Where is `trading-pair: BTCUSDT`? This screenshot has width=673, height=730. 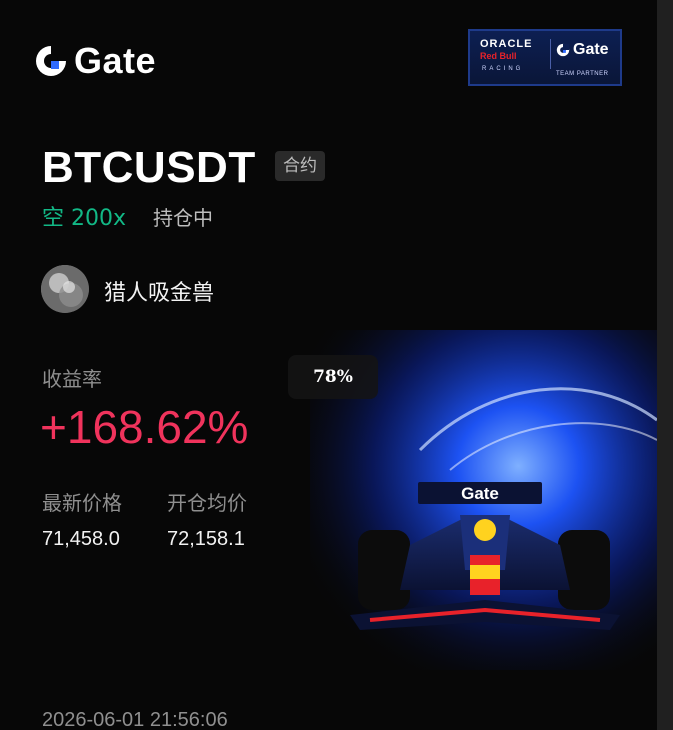 trading-pair: BTCUSDT is located at coordinates (149, 167).